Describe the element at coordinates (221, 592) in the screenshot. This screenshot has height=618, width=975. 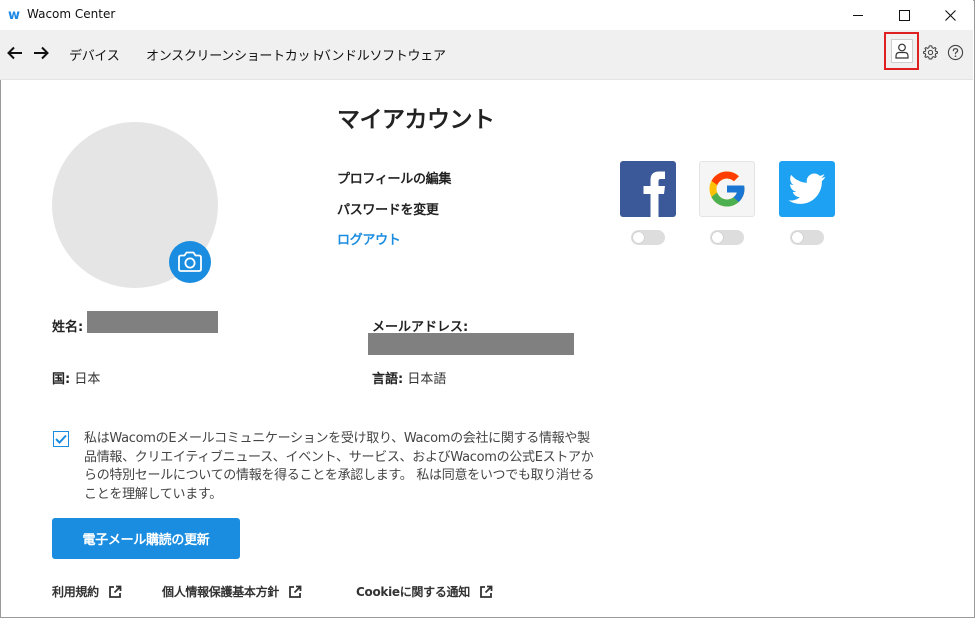
I see `privacy-link-label: 個人情報保護基本方針` at that location.